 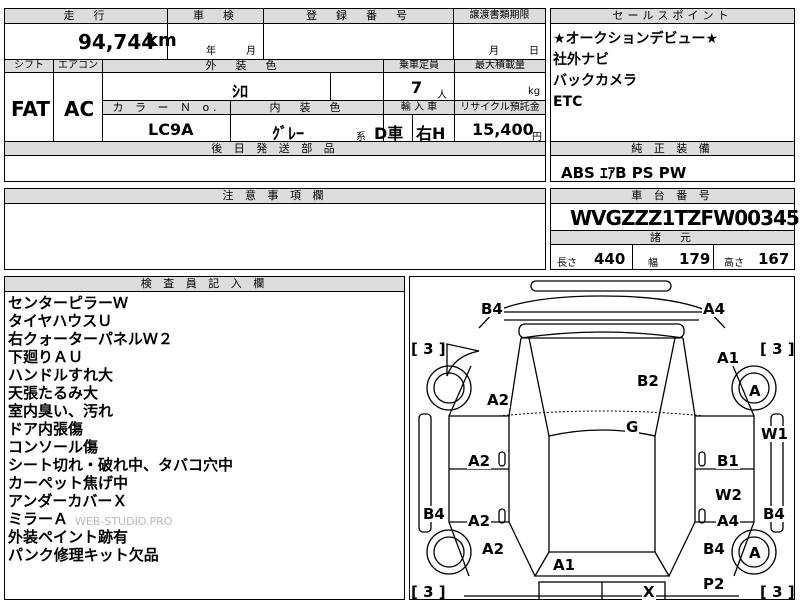 I want to click on color-no-value: LC9A, so click(x=171, y=129).